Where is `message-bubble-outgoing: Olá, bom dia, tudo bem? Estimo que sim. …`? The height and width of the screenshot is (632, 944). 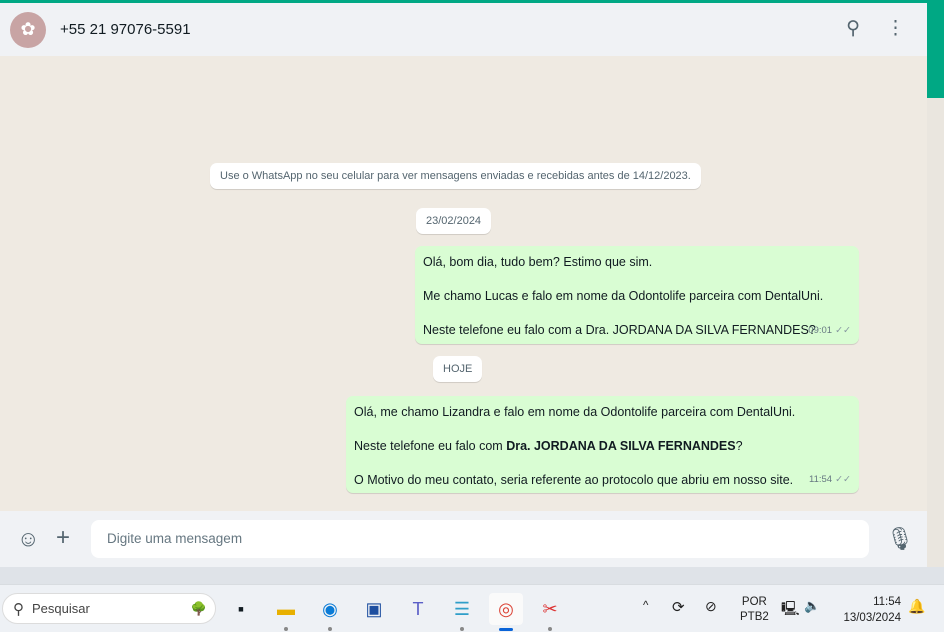 message-bubble-outgoing: Olá, bom dia, tudo bem? Estimo que sim. … is located at coordinates (637, 295).